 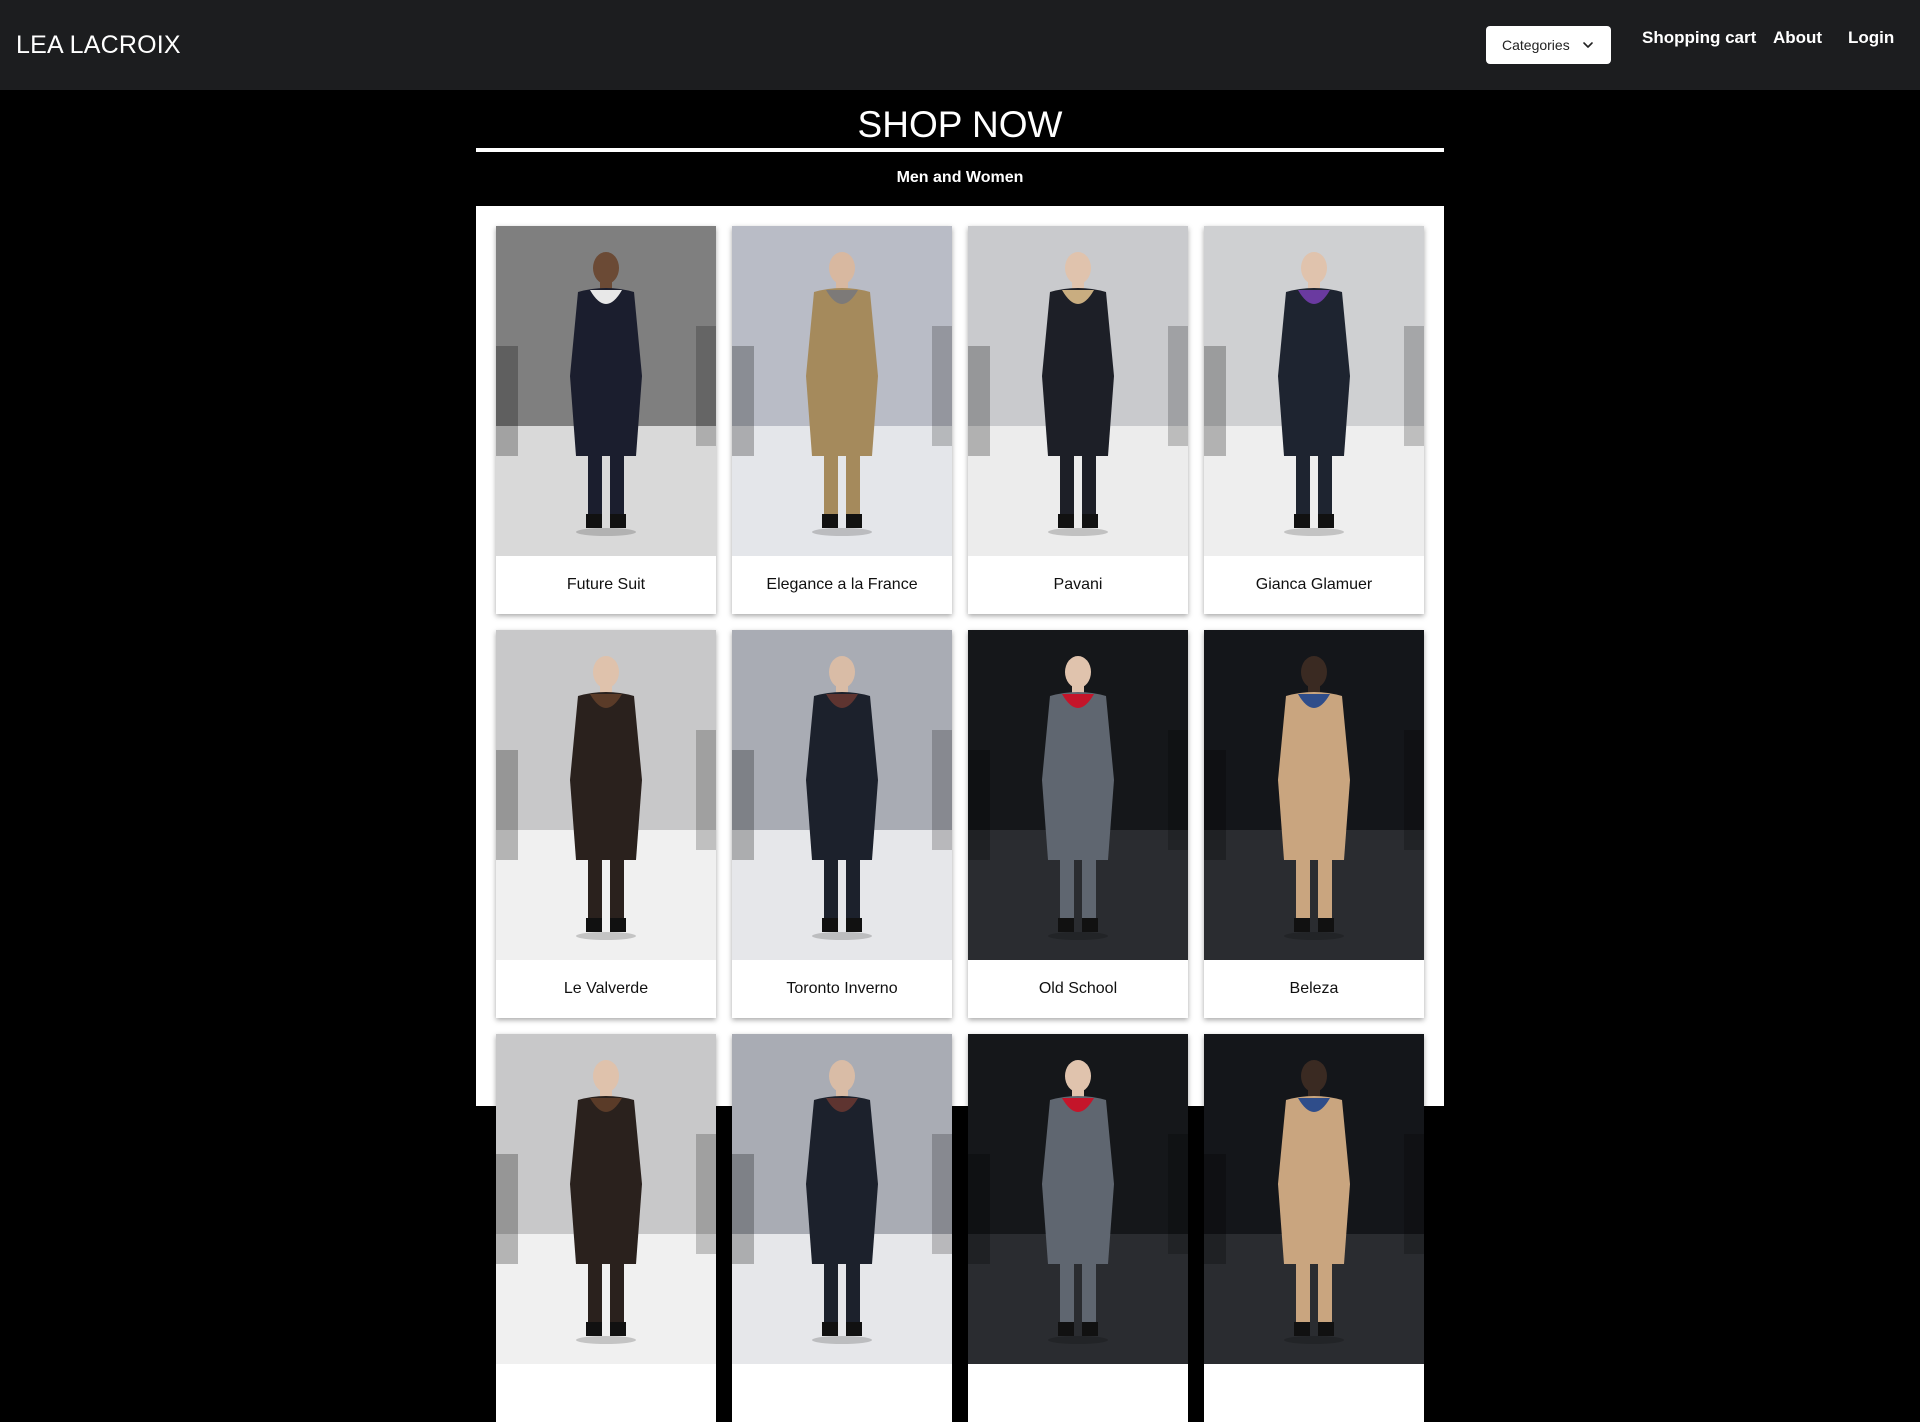 I want to click on product-card: Old School, so click(x=1078, y=824).